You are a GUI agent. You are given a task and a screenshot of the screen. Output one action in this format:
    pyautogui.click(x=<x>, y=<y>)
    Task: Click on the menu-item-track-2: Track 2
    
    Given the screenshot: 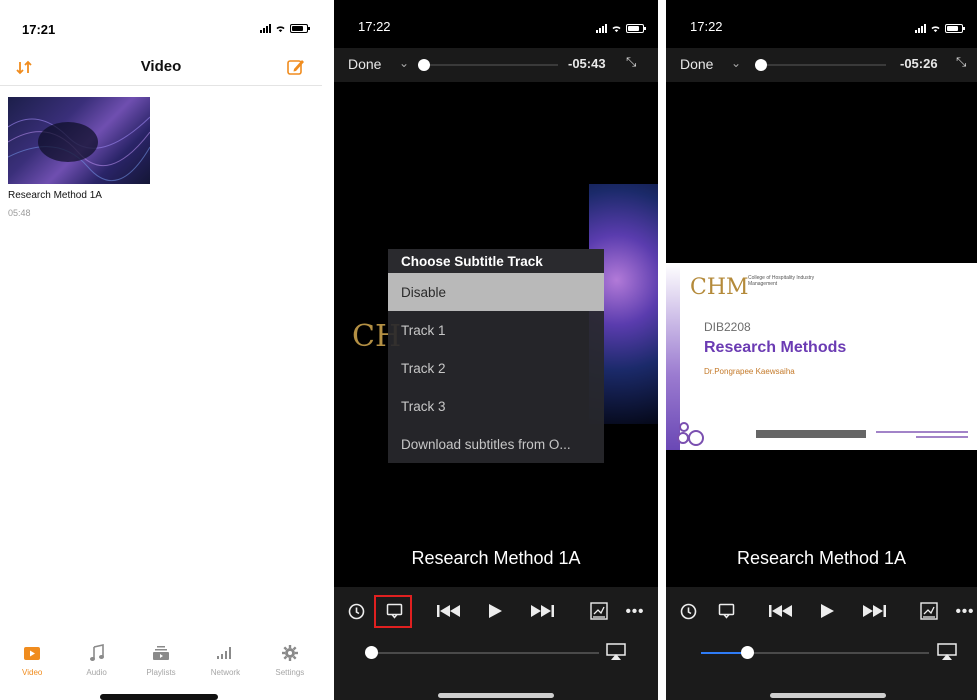 What is the action you would take?
    pyautogui.click(x=496, y=368)
    